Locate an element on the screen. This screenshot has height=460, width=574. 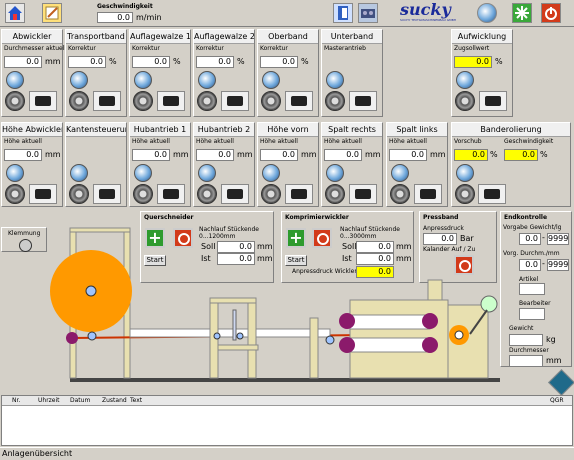
panel-row2-1: Kantensteuerung is located at coordinates (96, 164).